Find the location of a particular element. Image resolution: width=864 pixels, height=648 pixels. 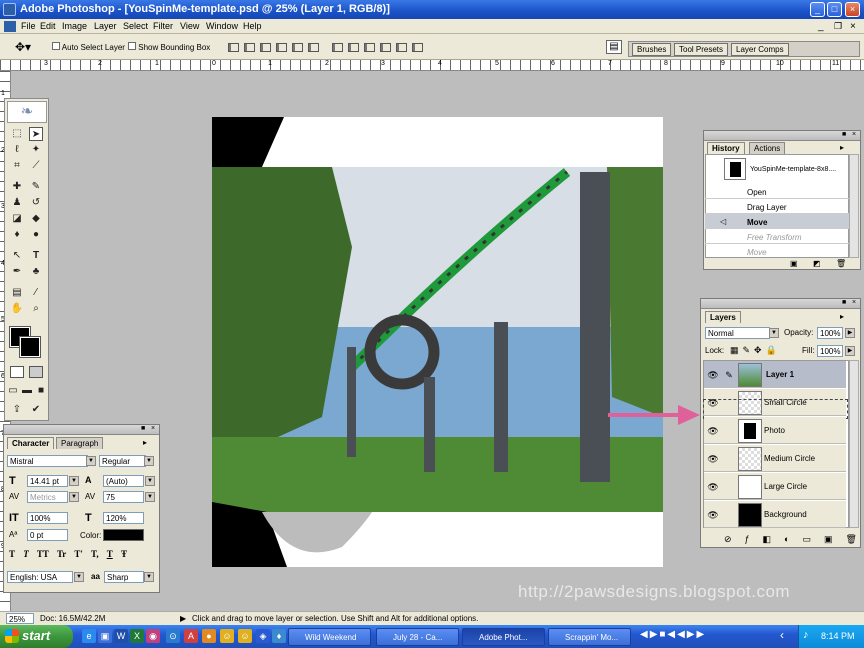

menu-select: Select is located at coordinates (135, 26).